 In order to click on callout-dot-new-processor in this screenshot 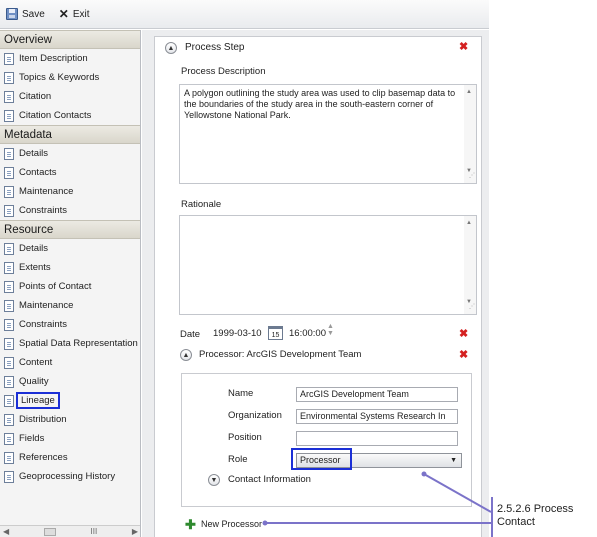, I will do `click(265, 523)`.